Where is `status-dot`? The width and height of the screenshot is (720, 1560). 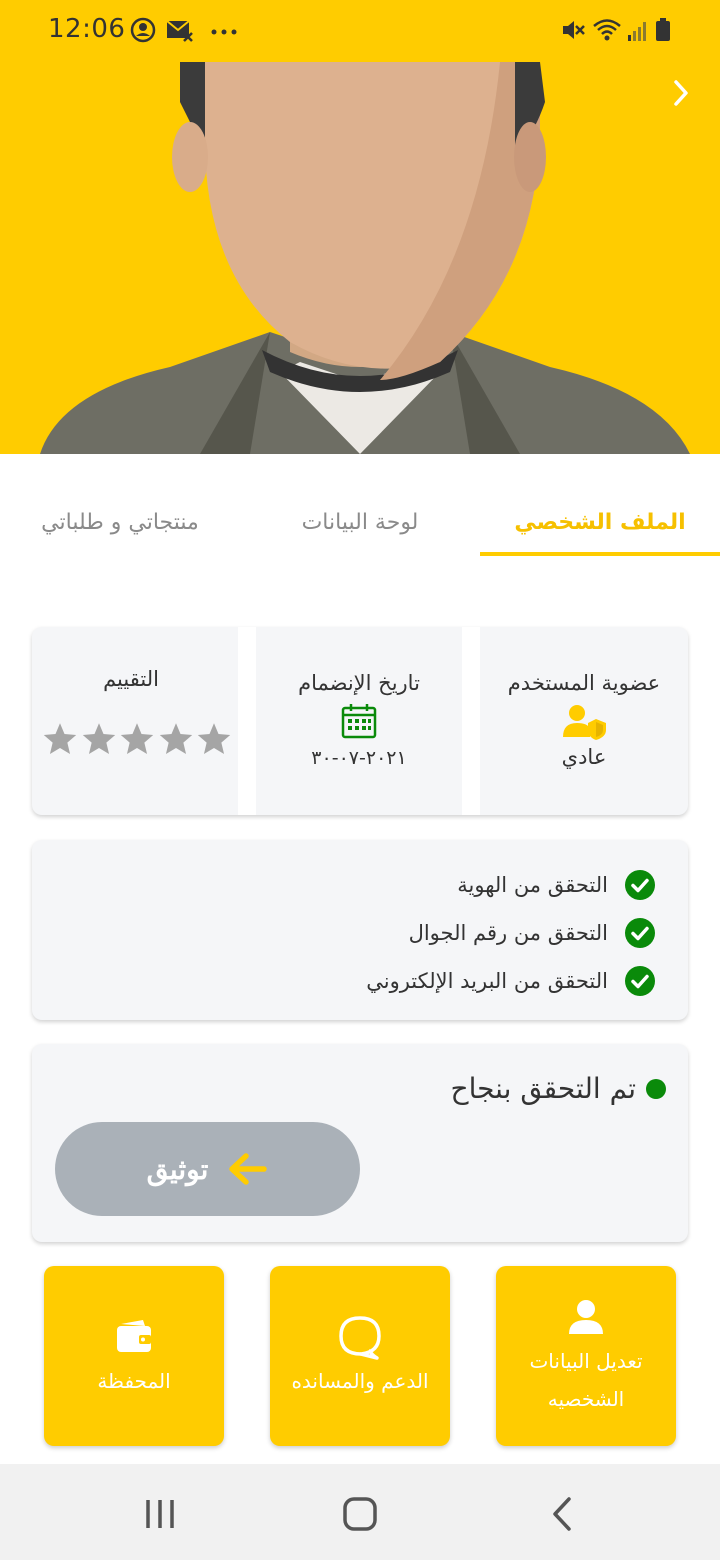
status-dot is located at coordinates (656, 1088).